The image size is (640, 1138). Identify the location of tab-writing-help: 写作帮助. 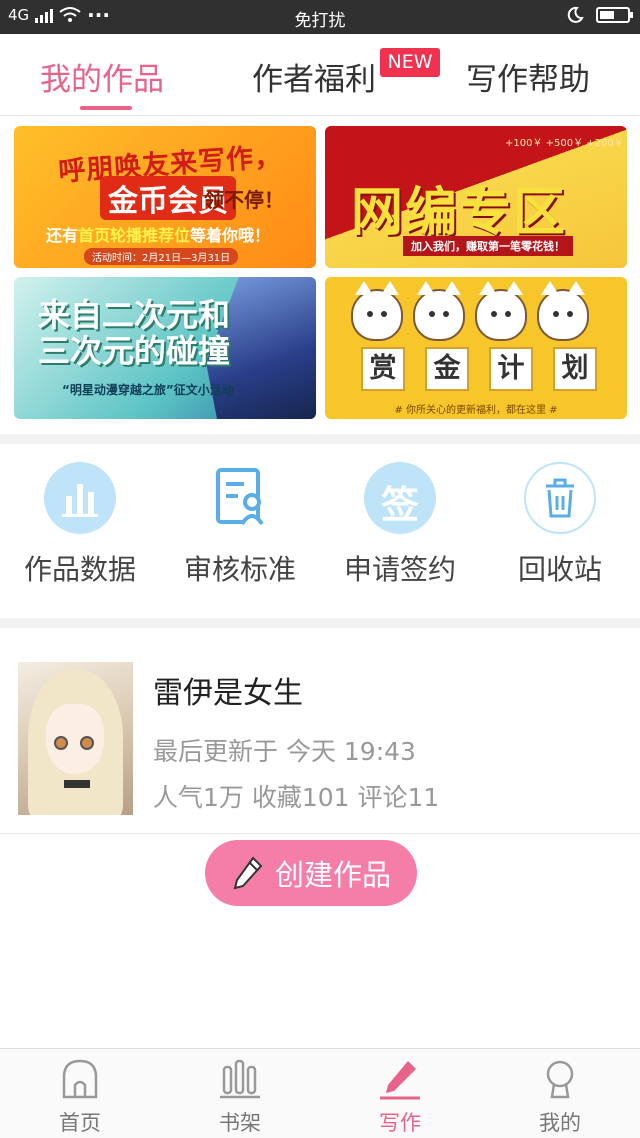
(528, 76).